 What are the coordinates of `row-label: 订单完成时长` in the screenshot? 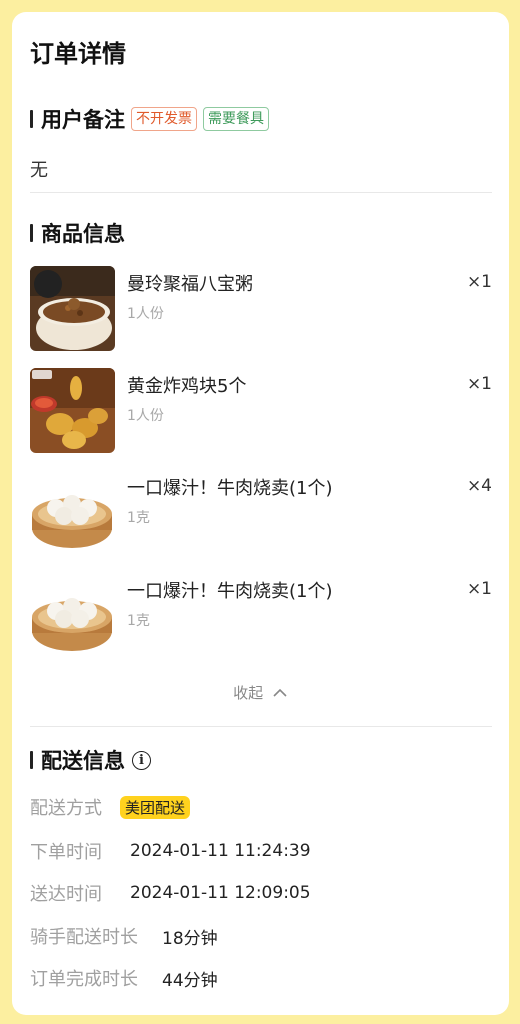 It's located at (84, 979).